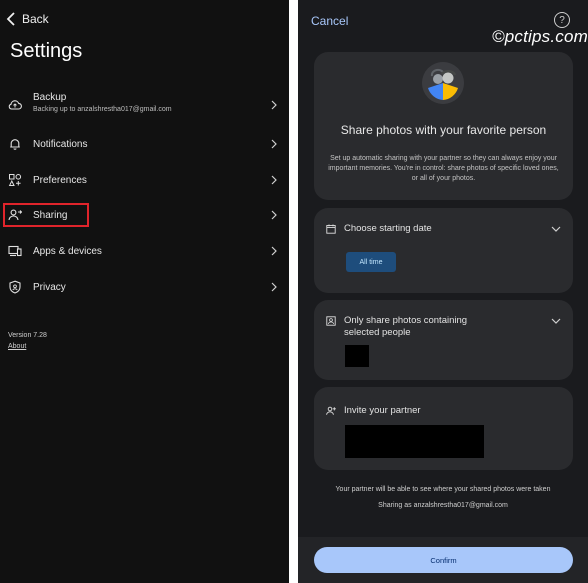 The width and height of the screenshot is (588, 583). I want to click on redacted-person-avatar, so click(357, 356).